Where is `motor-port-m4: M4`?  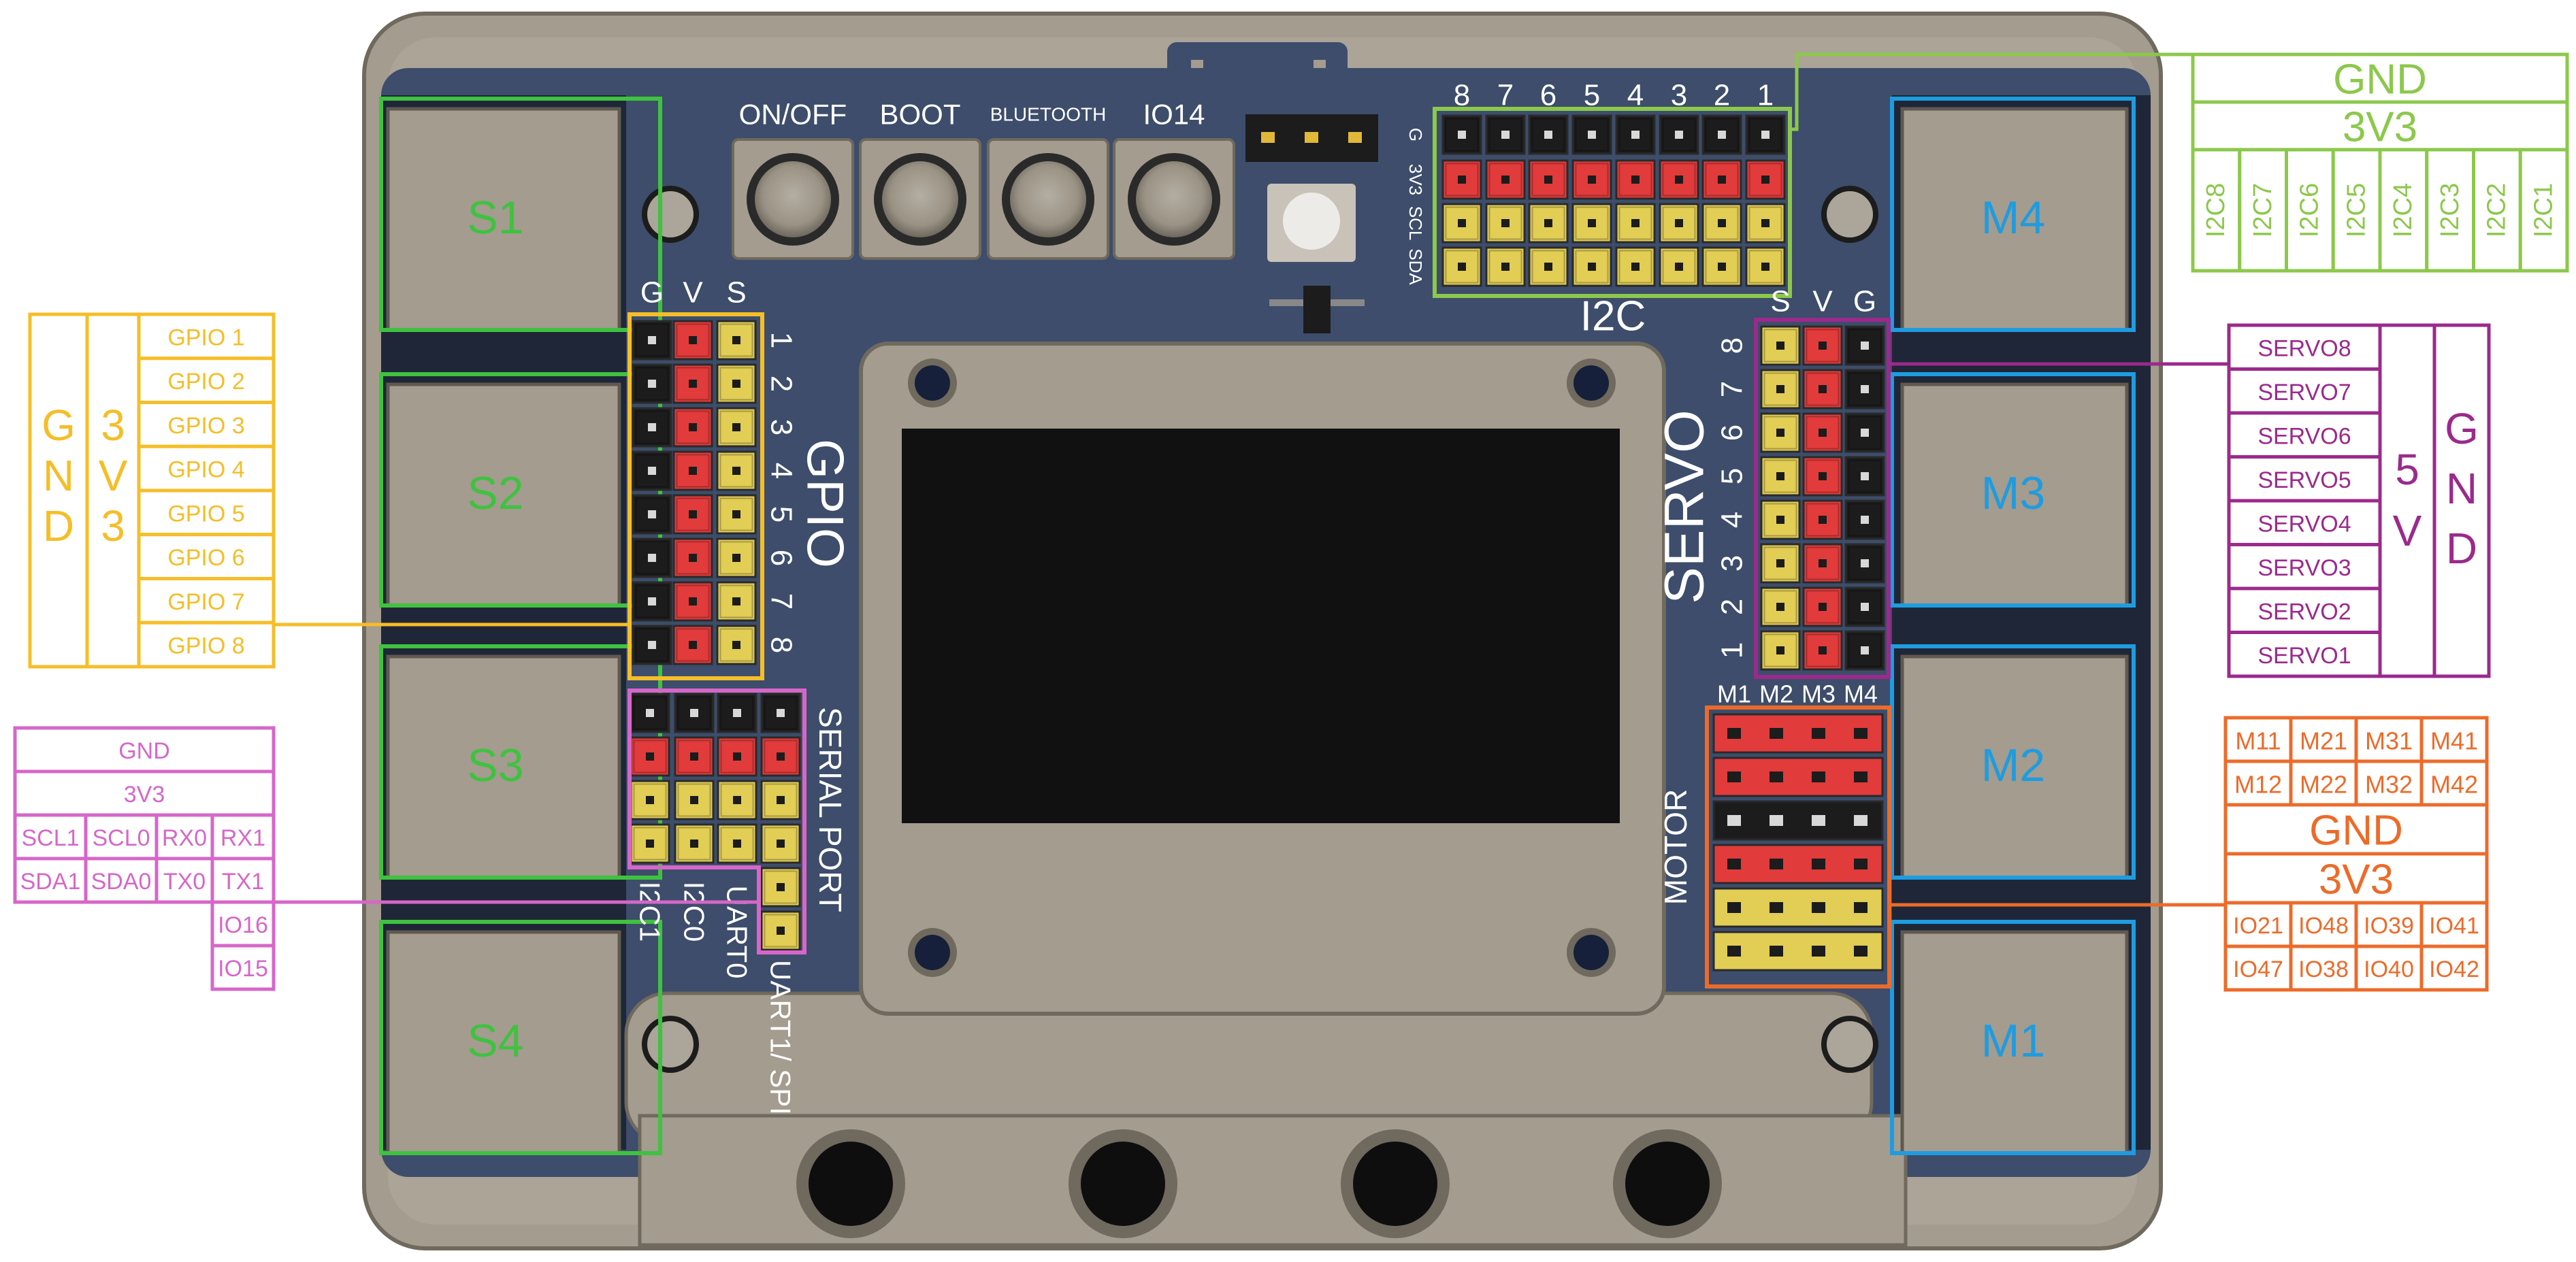 motor-port-m4: M4 is located at coordinates (2013, 214).